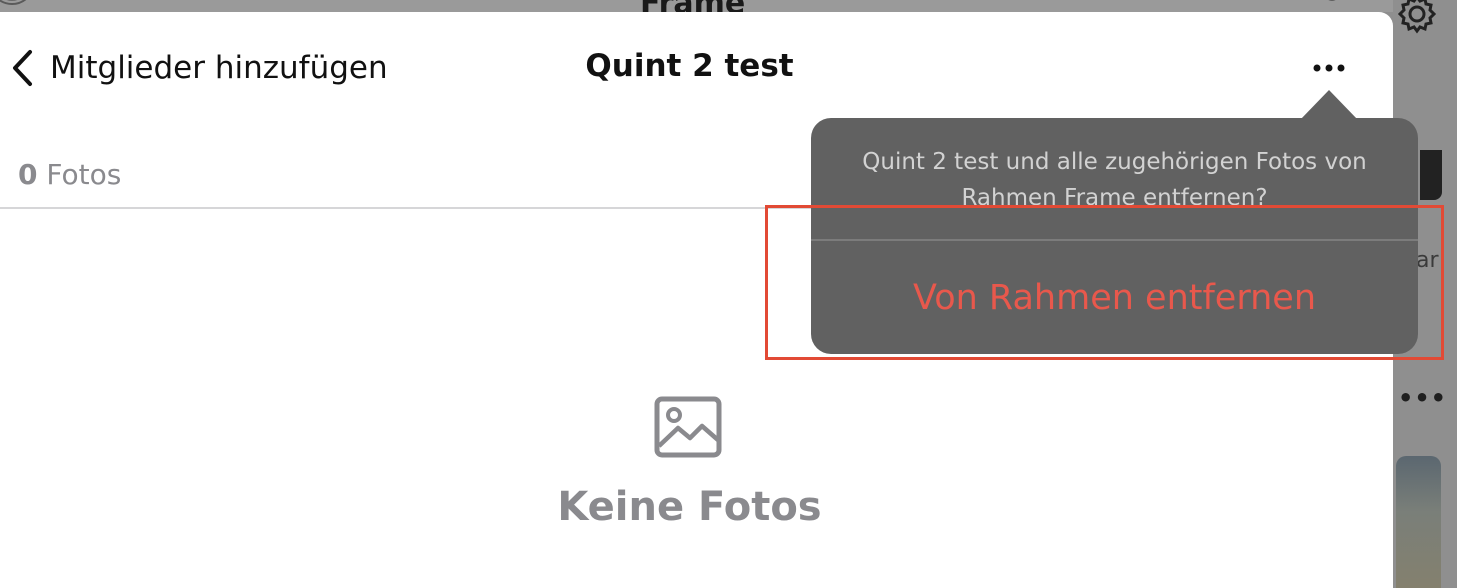 This screenshot has width=1457, height=588. What do you see at coordinates (689, 66) in the screenshot?
I see `page-title: Quint 2 test` at bounding box center [689, 66].